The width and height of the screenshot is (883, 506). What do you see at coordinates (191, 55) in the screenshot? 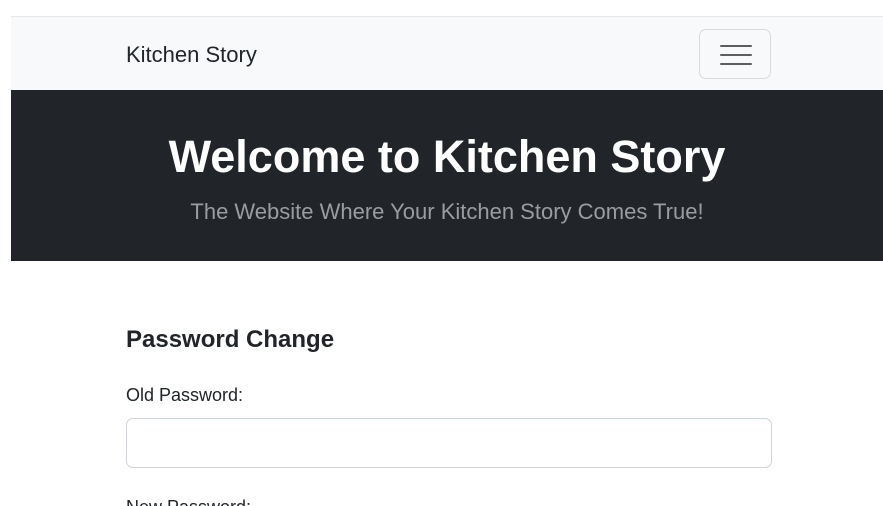
I see `navbar-brand-link: Kitchen Story` at bounding box center [191, 55].